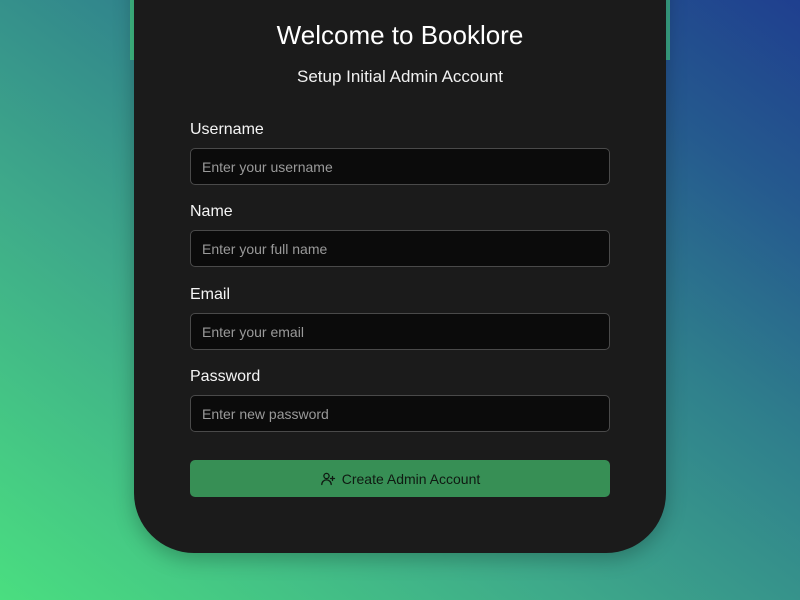  What do you see at coordinates (210, 294) in the screenshot?
I see `email-label: Email` at bounding box center [210, 294].